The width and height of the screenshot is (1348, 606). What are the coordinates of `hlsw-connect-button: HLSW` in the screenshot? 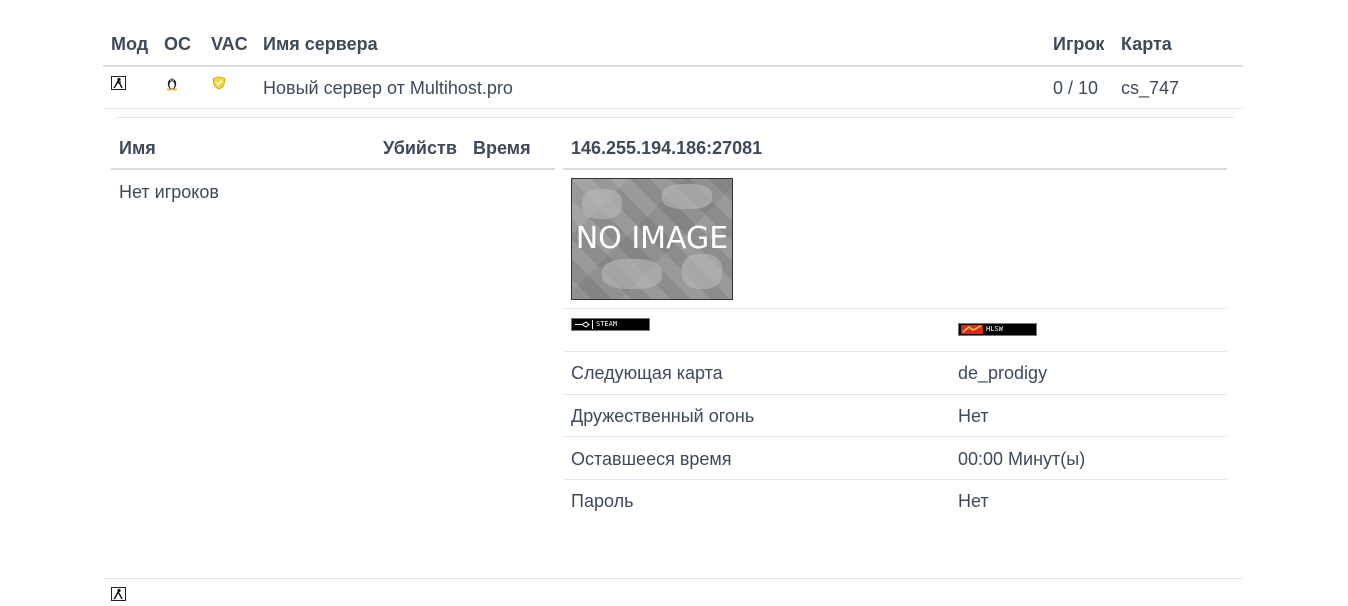 It's located at (997, 329).